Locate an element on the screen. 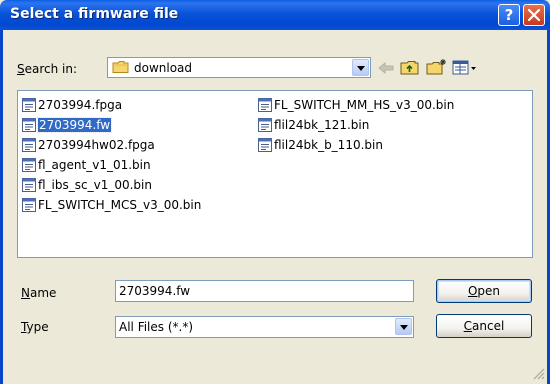 This screenshot has height=384, width=550. close-button is located at coordinates (534, 15).